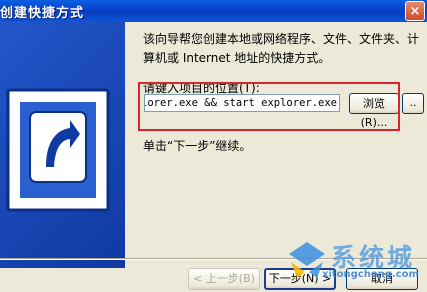 The height and width of the screenshot is (292, 427). I want to click on watermark-url: xitongcheng.com, so click(370, 274).